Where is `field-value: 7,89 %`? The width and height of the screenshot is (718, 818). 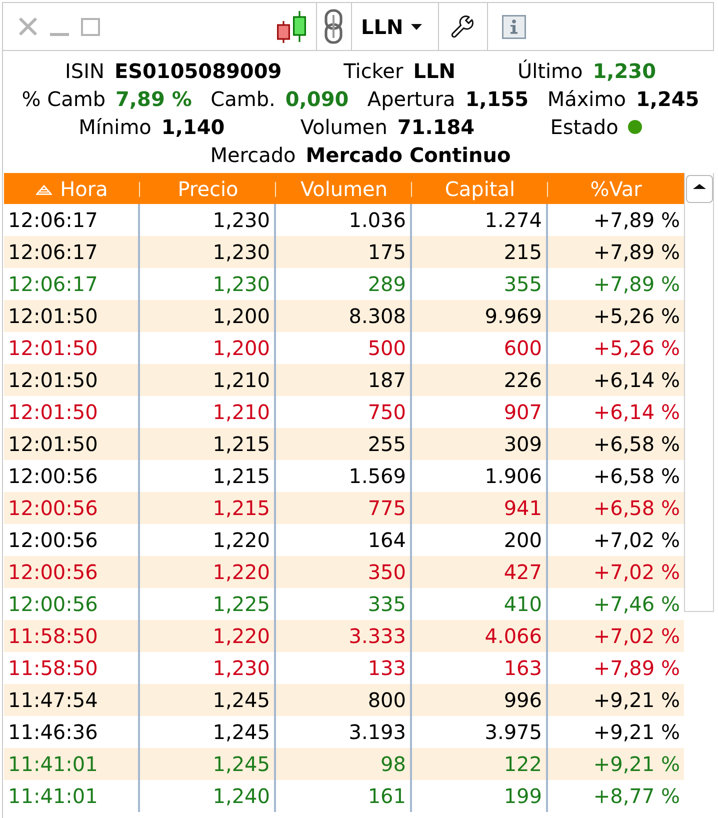 field-value: 7,89 % is located at coordinates (154, 99).